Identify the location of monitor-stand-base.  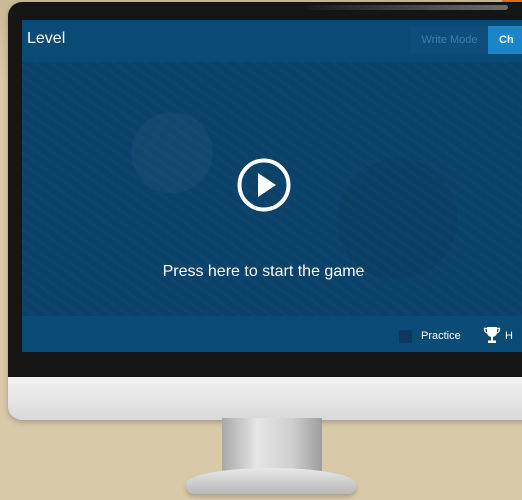
(271, 481).